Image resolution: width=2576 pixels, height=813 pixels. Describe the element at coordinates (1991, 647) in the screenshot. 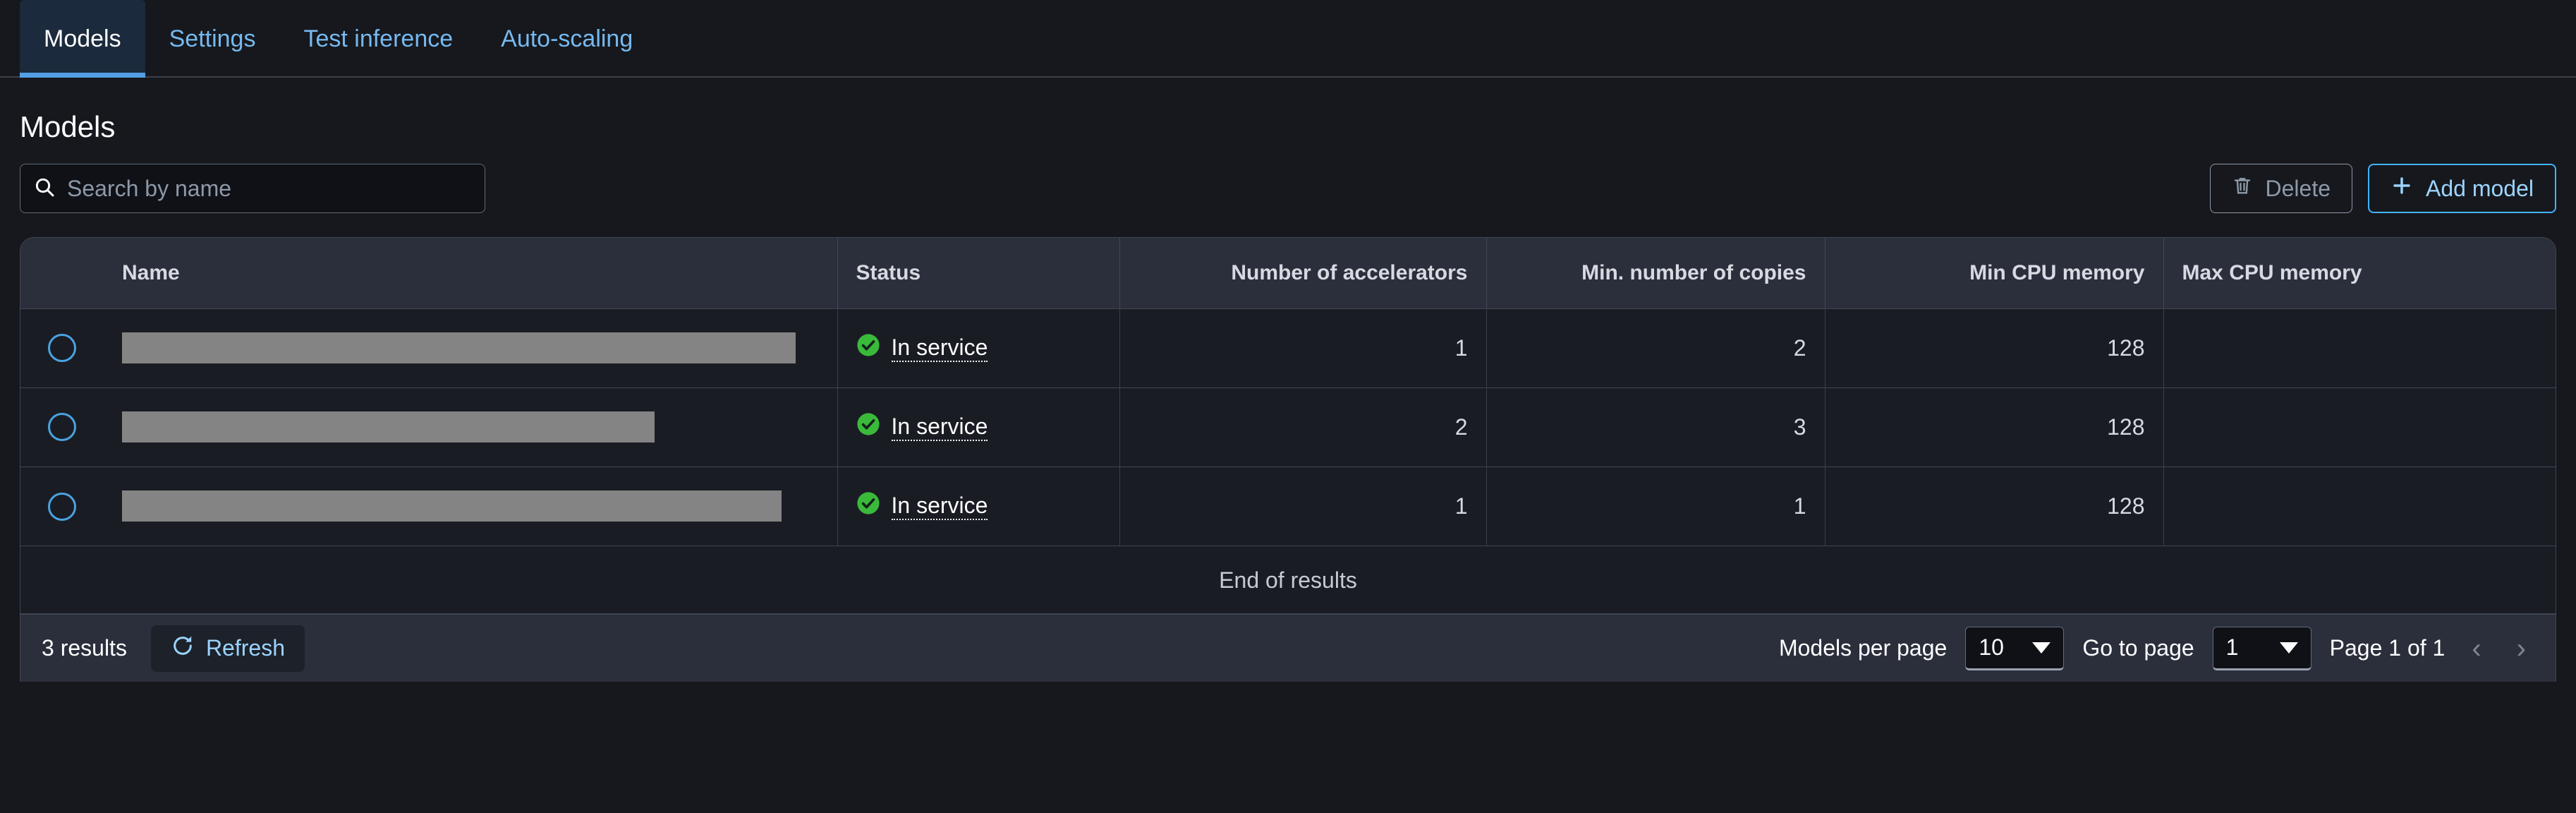

I see `models-per-page-value: 10` at that location.